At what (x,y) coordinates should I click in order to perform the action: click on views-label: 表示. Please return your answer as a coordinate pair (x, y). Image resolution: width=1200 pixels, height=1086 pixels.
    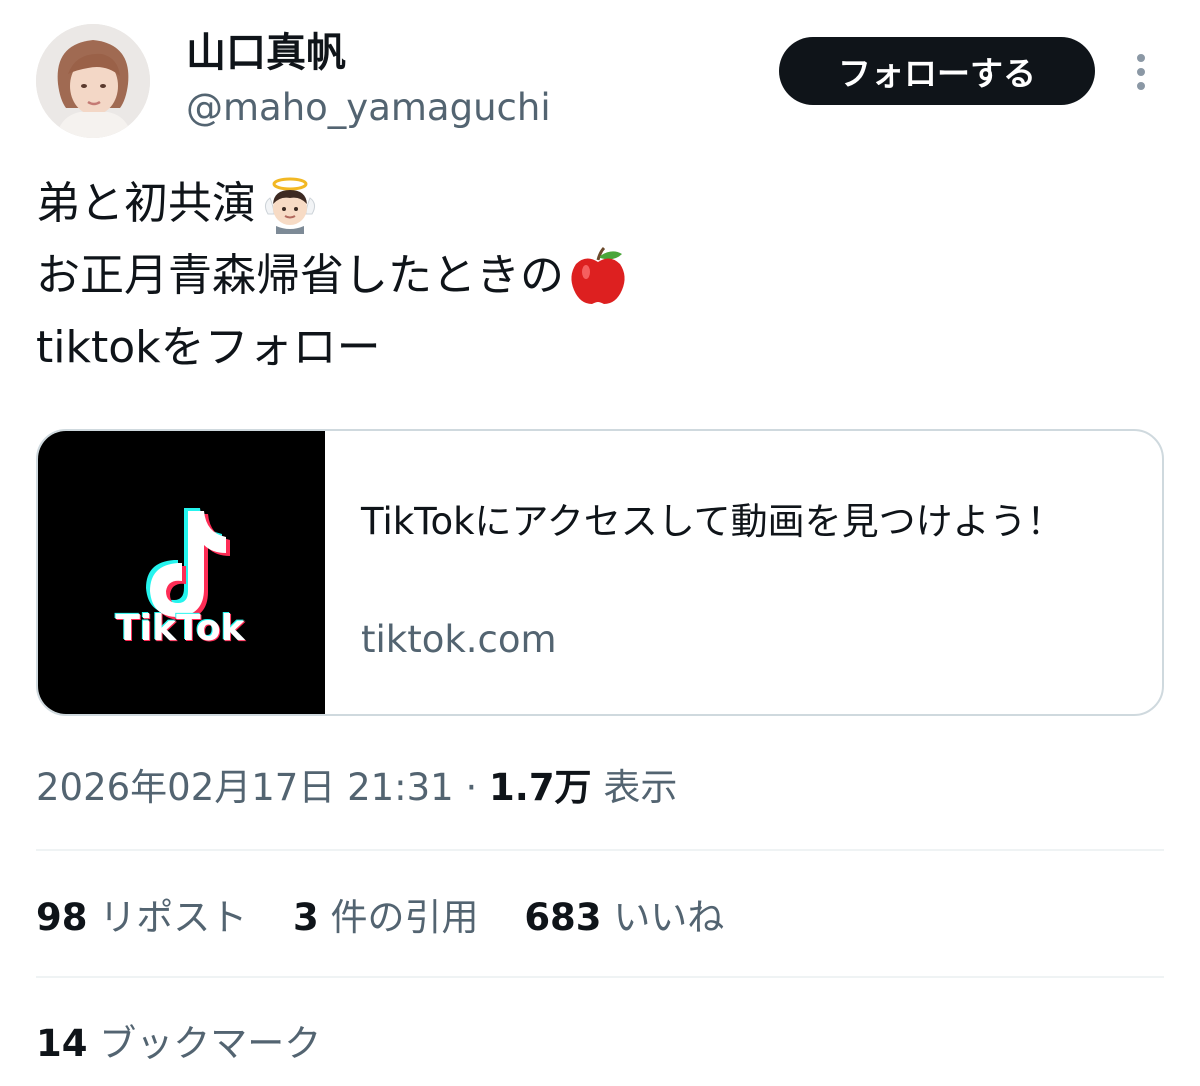
    Looking at the image, I should click on (640, 787).